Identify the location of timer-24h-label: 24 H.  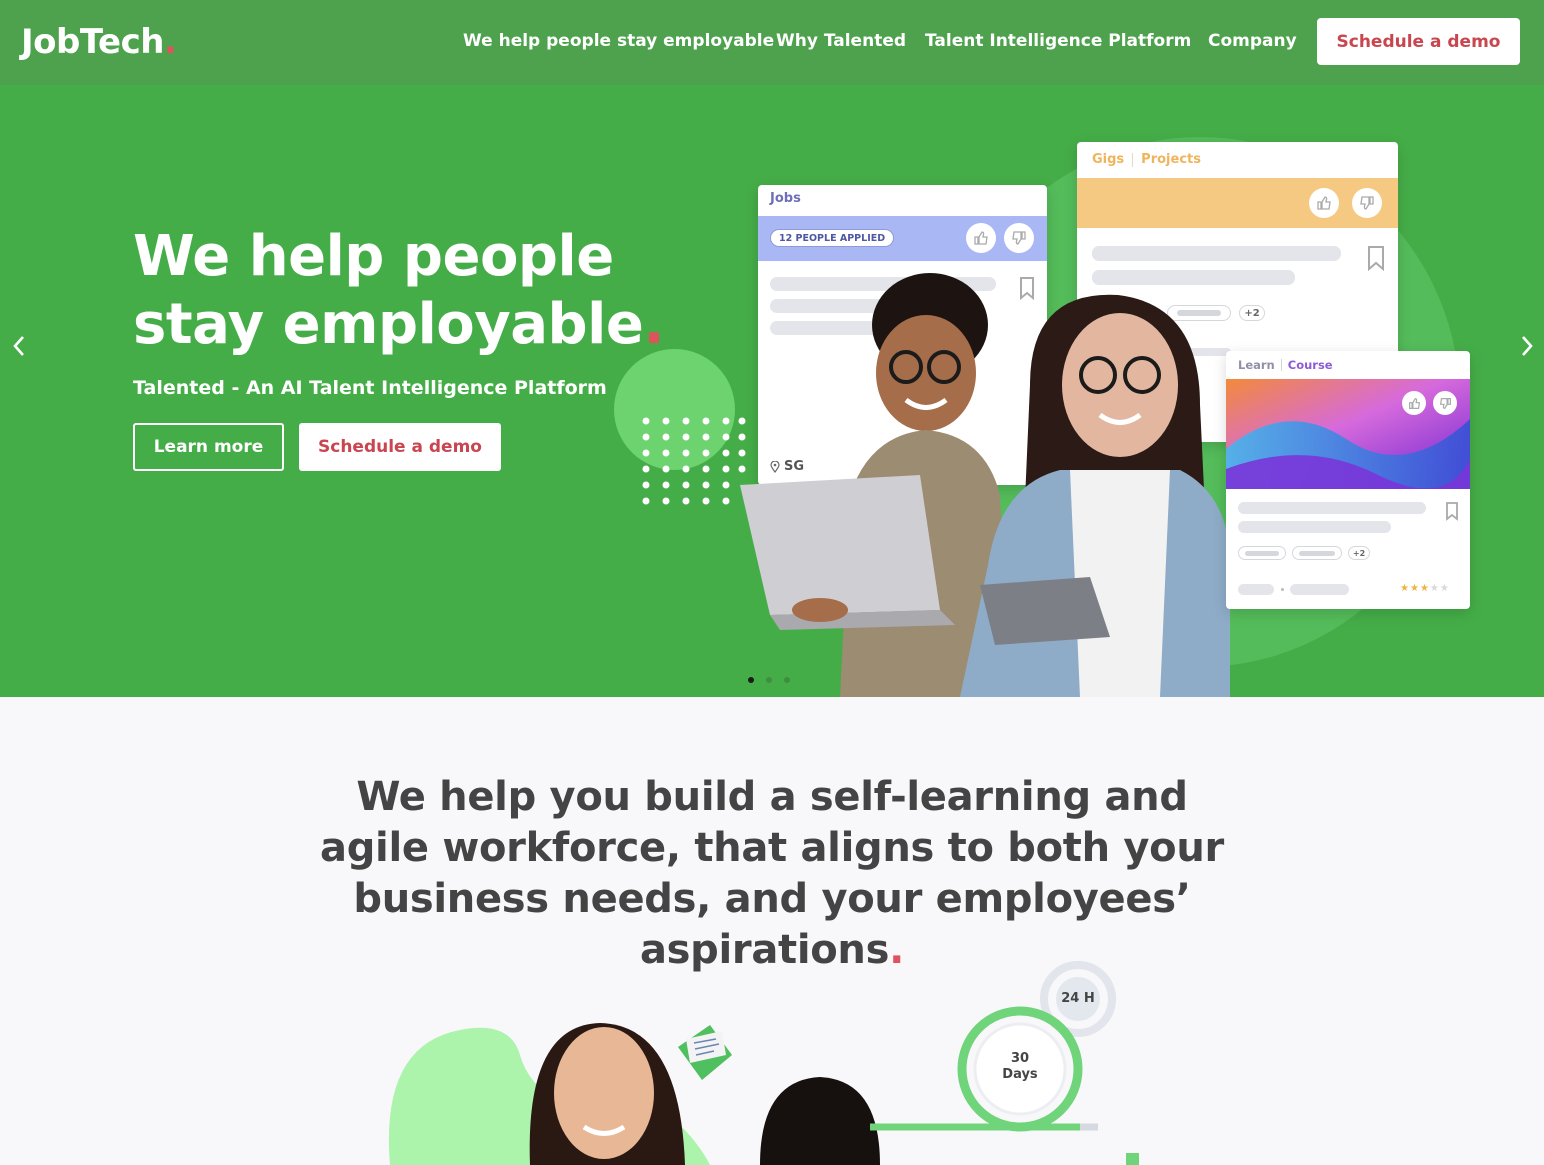
(1078, 998).